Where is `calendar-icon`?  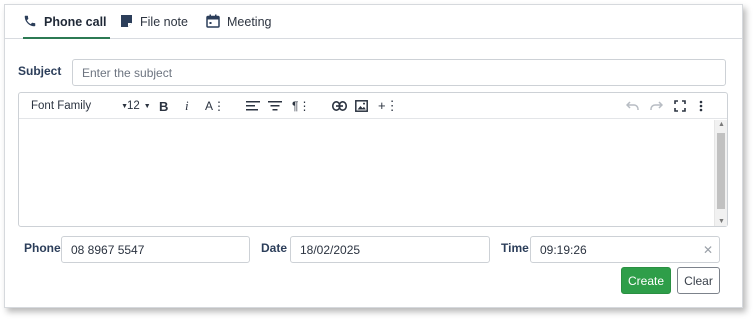
calendar-icon is located at coordinates (213, 21).